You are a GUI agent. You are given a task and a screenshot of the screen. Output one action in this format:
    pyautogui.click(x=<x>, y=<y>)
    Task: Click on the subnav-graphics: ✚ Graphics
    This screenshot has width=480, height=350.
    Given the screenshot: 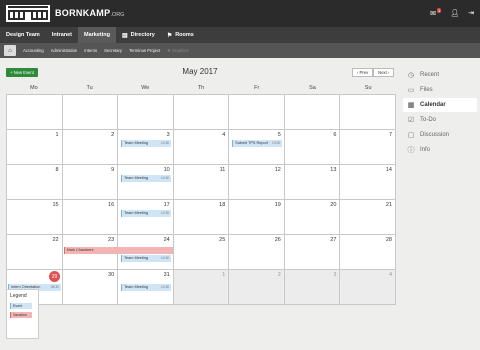 What is the action you would take?
    pyautogui.click(x=177, y=50)
    